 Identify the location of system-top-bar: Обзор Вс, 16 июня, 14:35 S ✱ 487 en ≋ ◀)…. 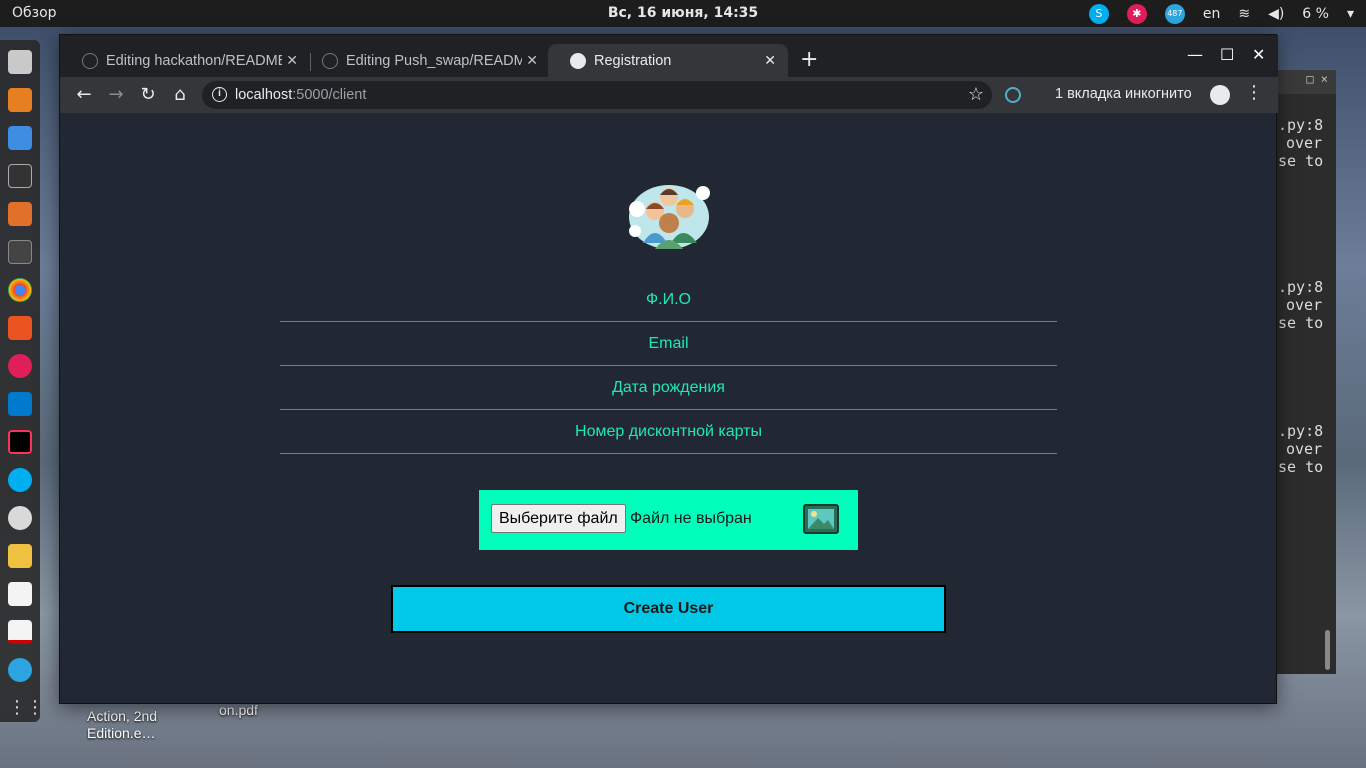
(683, 13).